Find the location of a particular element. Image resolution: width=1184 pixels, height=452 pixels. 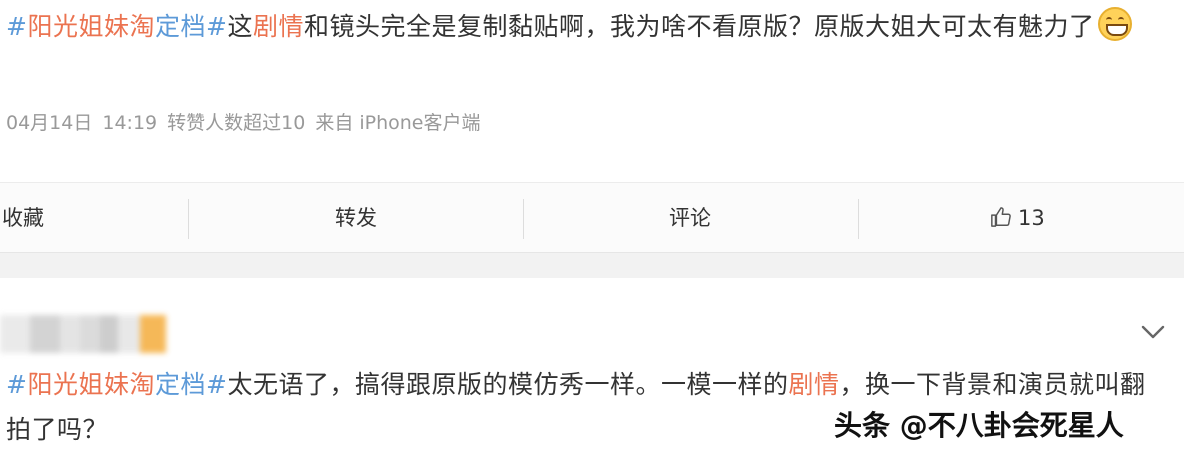

repost-count-text: 转赞人数超过10 is located at coordinates (236, 123).